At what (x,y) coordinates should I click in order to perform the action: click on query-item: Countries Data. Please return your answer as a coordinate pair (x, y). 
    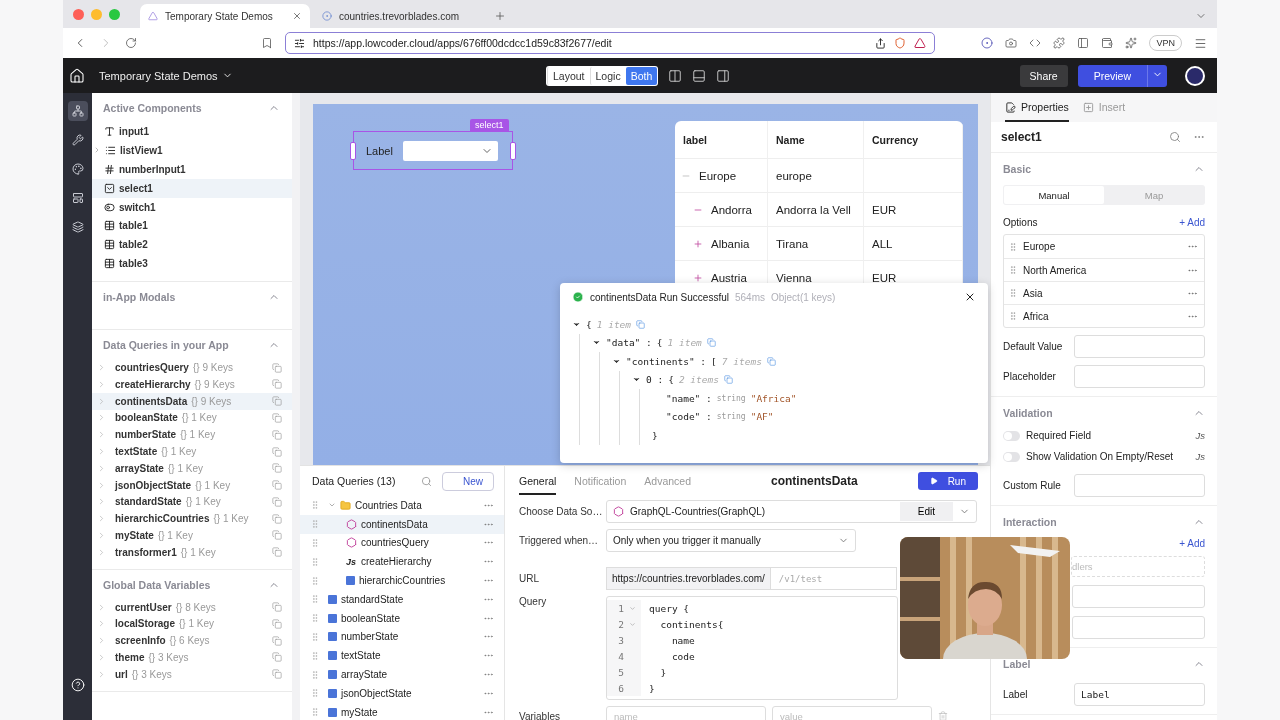
    Looking at the image, I should click on (402, 505).